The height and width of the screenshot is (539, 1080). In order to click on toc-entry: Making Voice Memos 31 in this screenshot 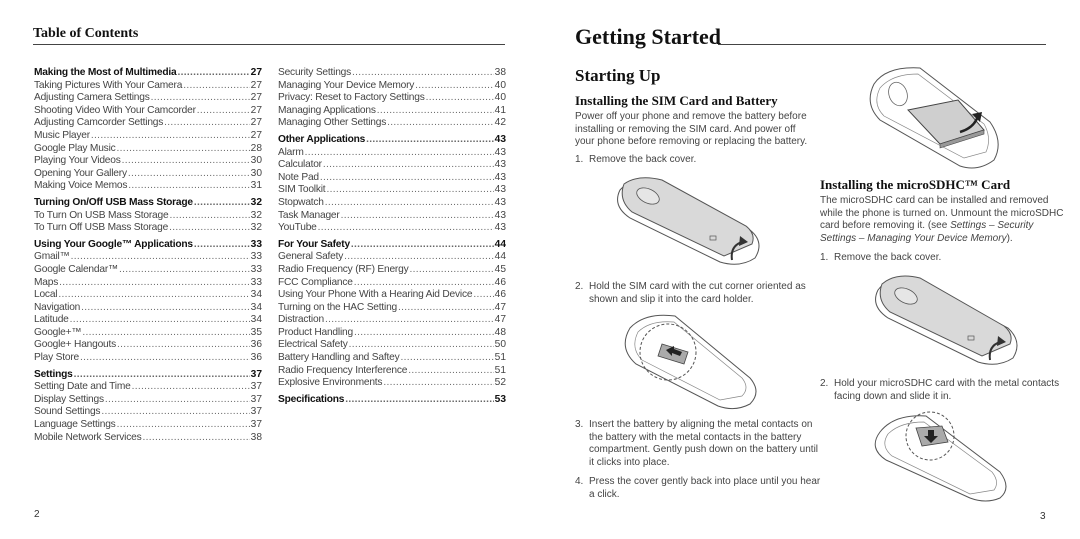, I will do `click(148, 186)`.